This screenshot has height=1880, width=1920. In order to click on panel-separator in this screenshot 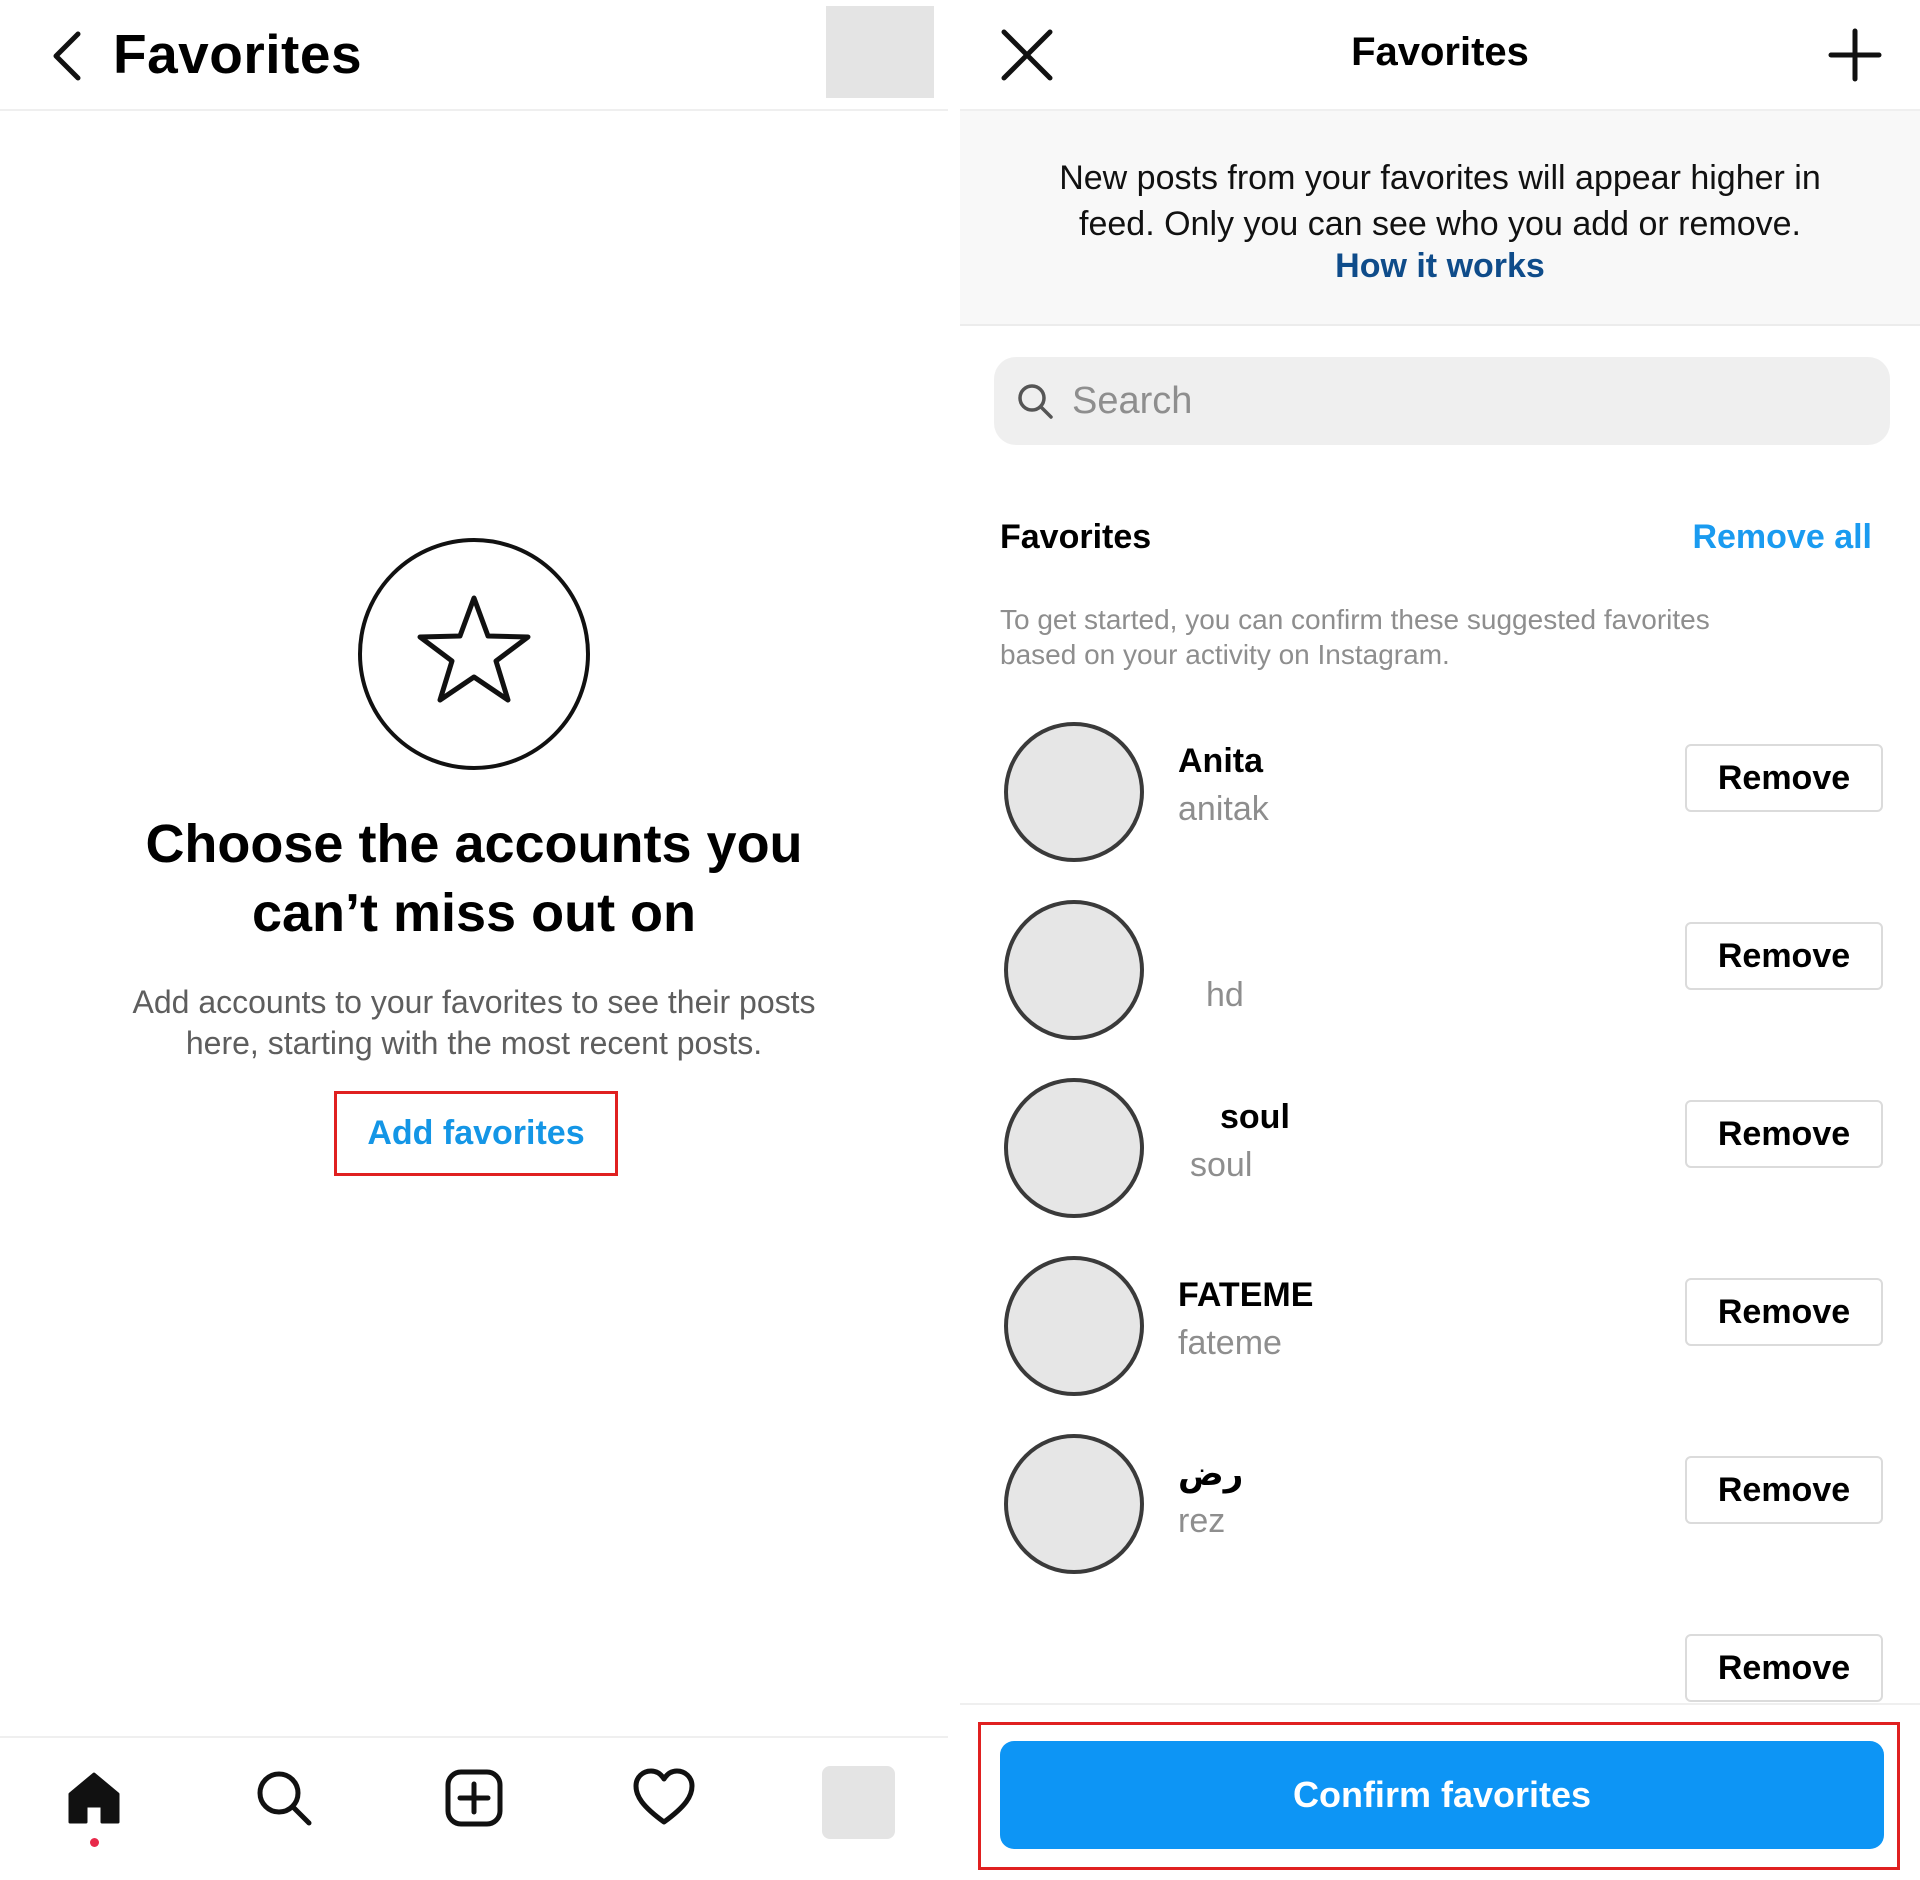, I will do `click(954, 940)`.